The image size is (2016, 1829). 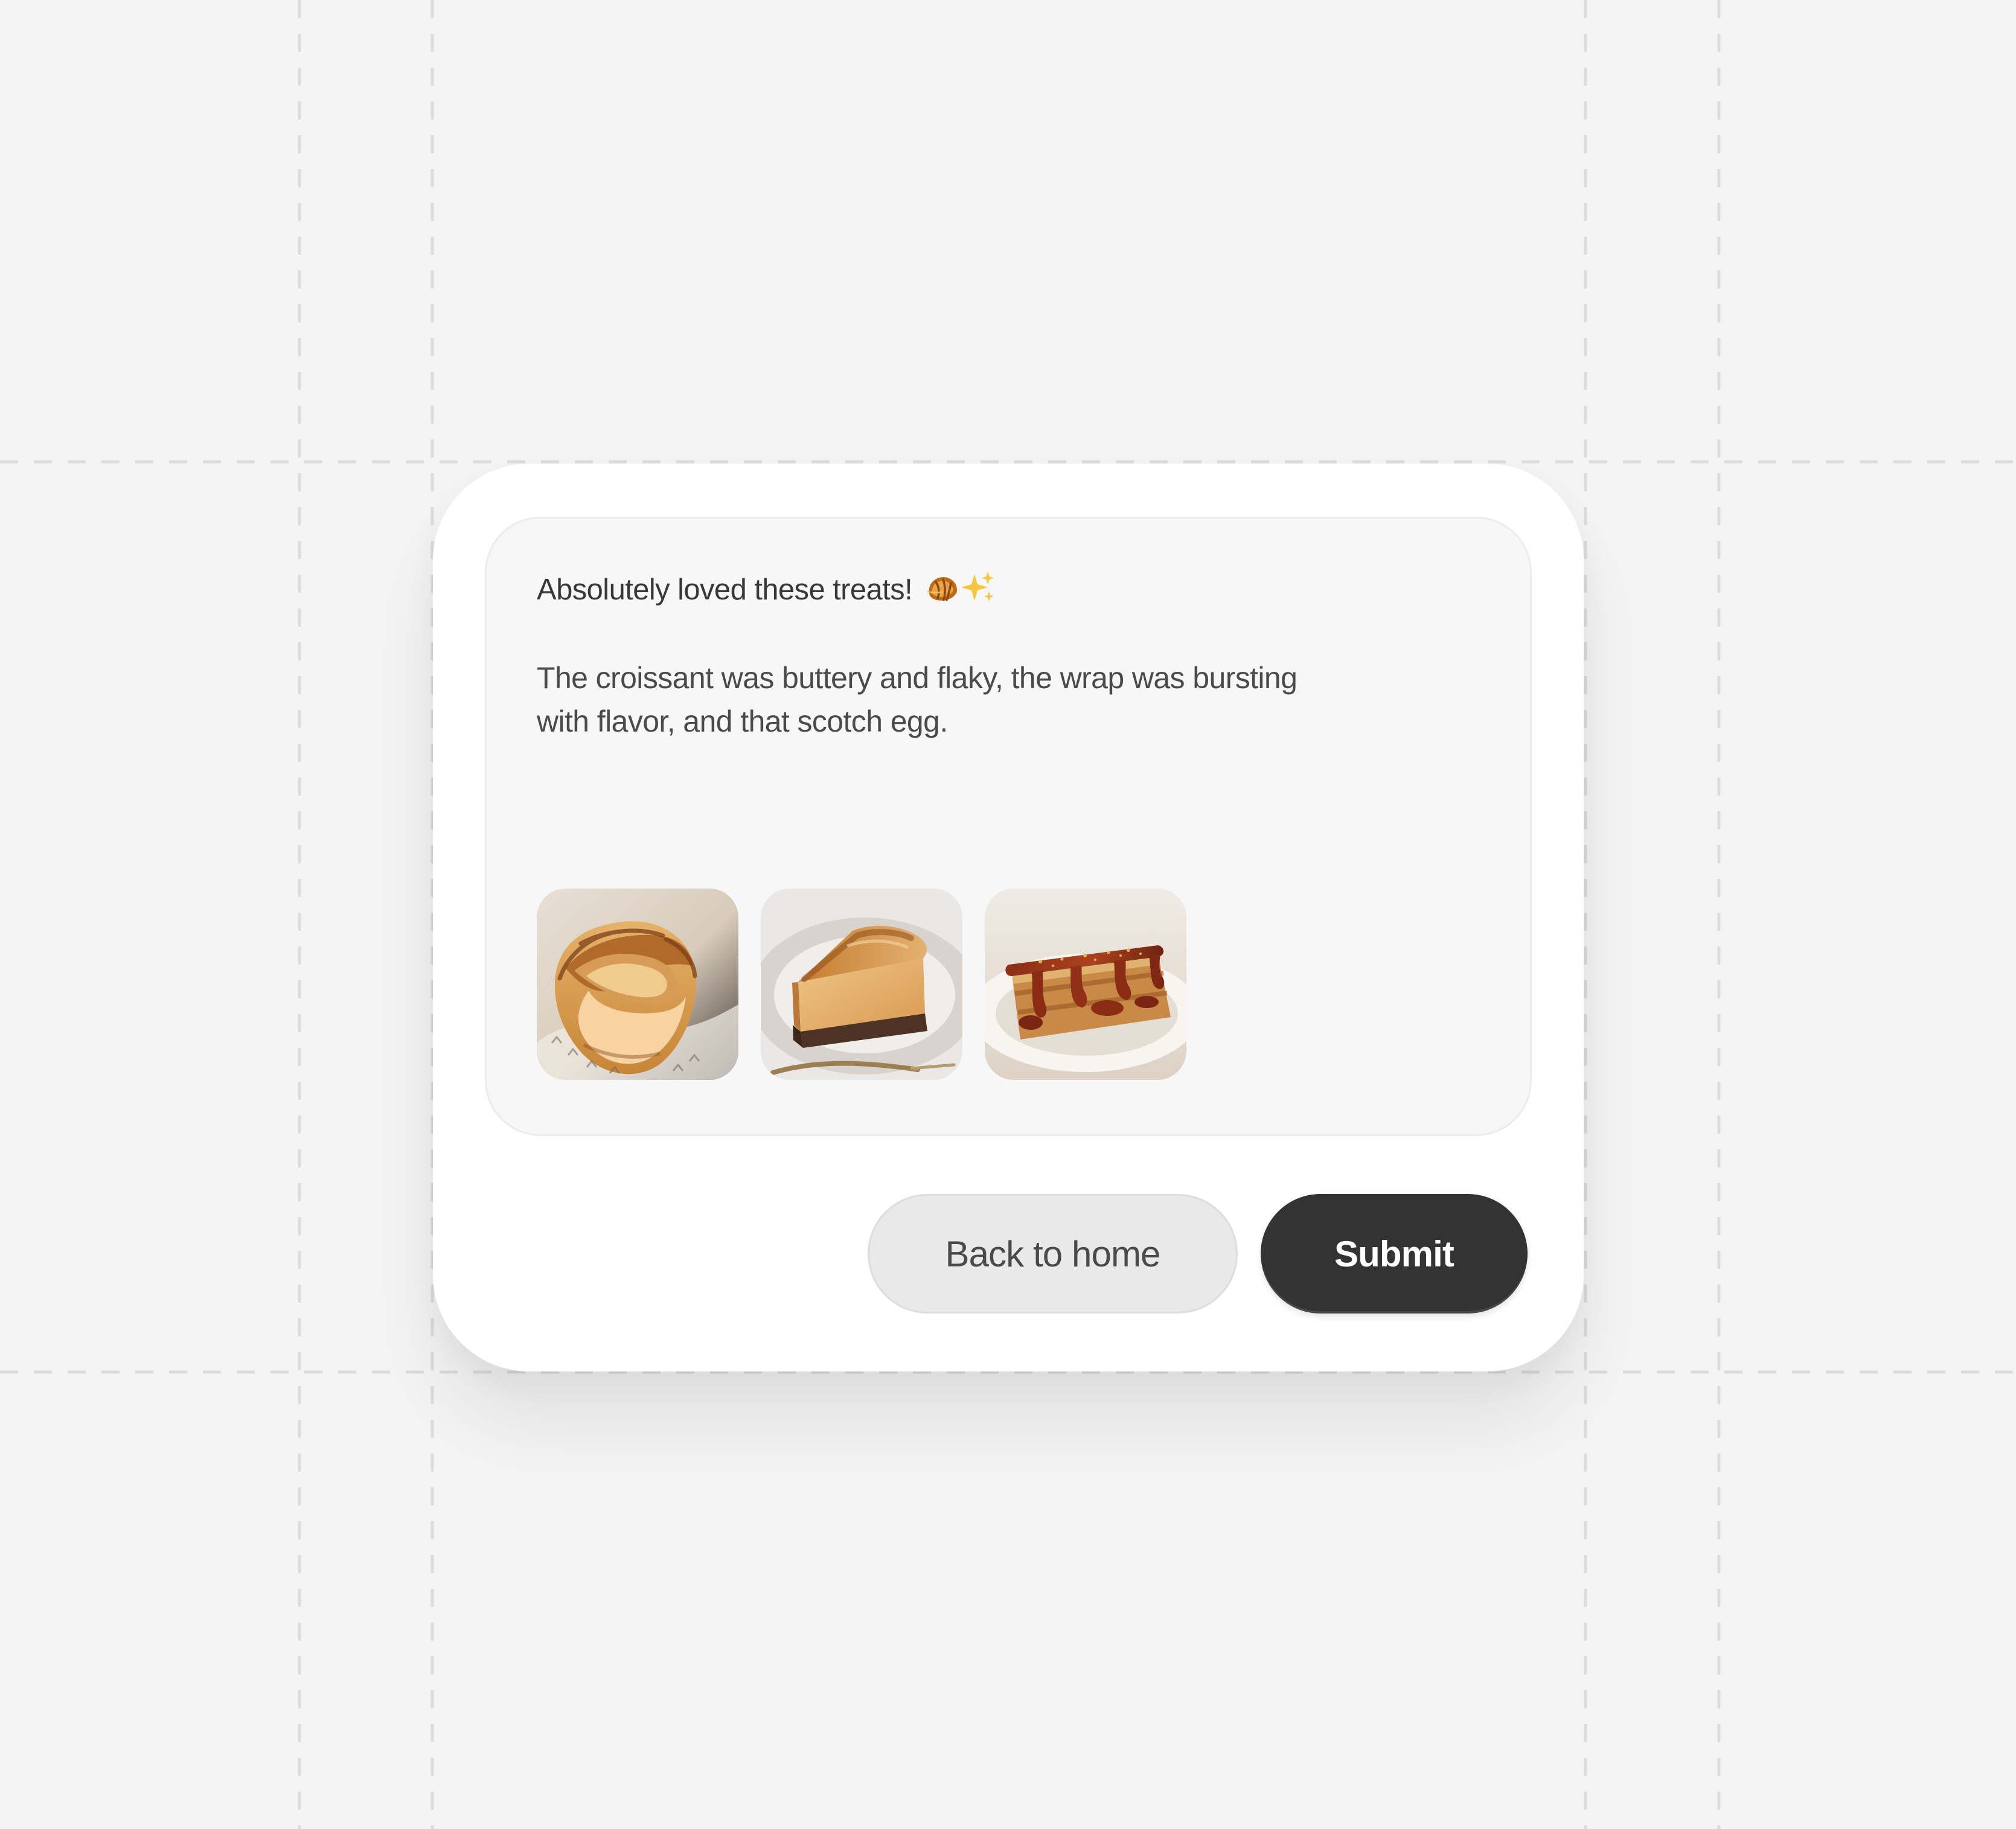 I want to click on caramel-cake-photo, so click(x=1085, y=985).